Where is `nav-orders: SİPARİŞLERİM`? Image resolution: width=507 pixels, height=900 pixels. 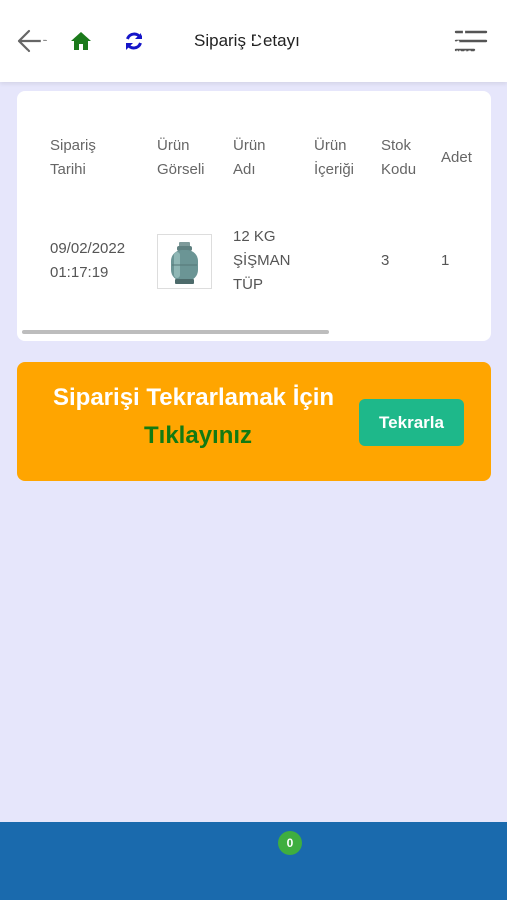 nav-orders: SİPARİŞLERİM is located at coordinates (153, 39).